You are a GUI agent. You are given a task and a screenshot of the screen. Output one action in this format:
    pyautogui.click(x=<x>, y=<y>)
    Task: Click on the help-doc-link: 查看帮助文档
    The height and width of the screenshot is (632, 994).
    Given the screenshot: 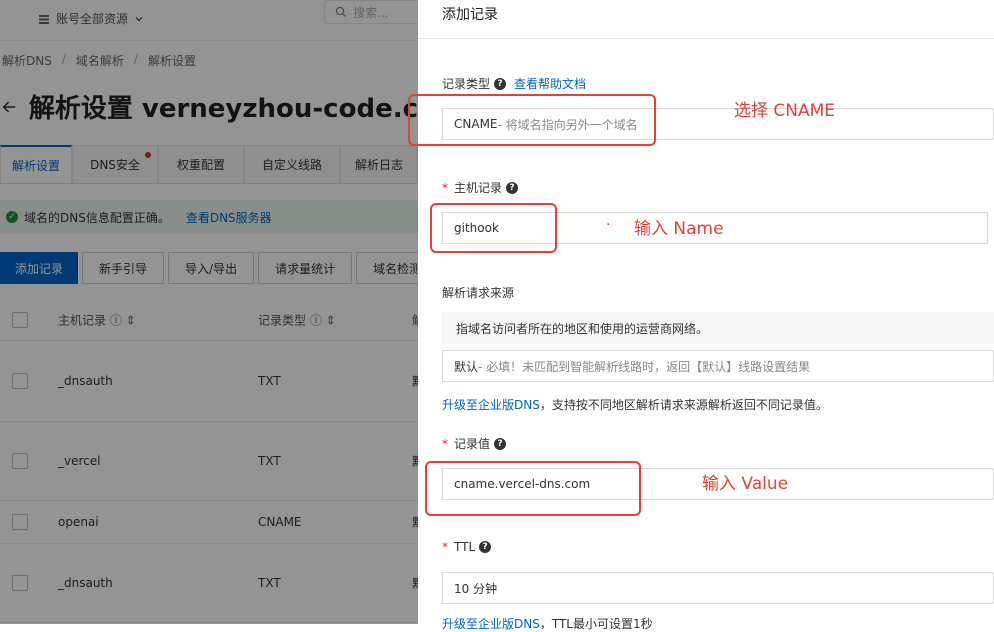 What is the action you would take?
    pyautogui.click(x=550, y=83)
    